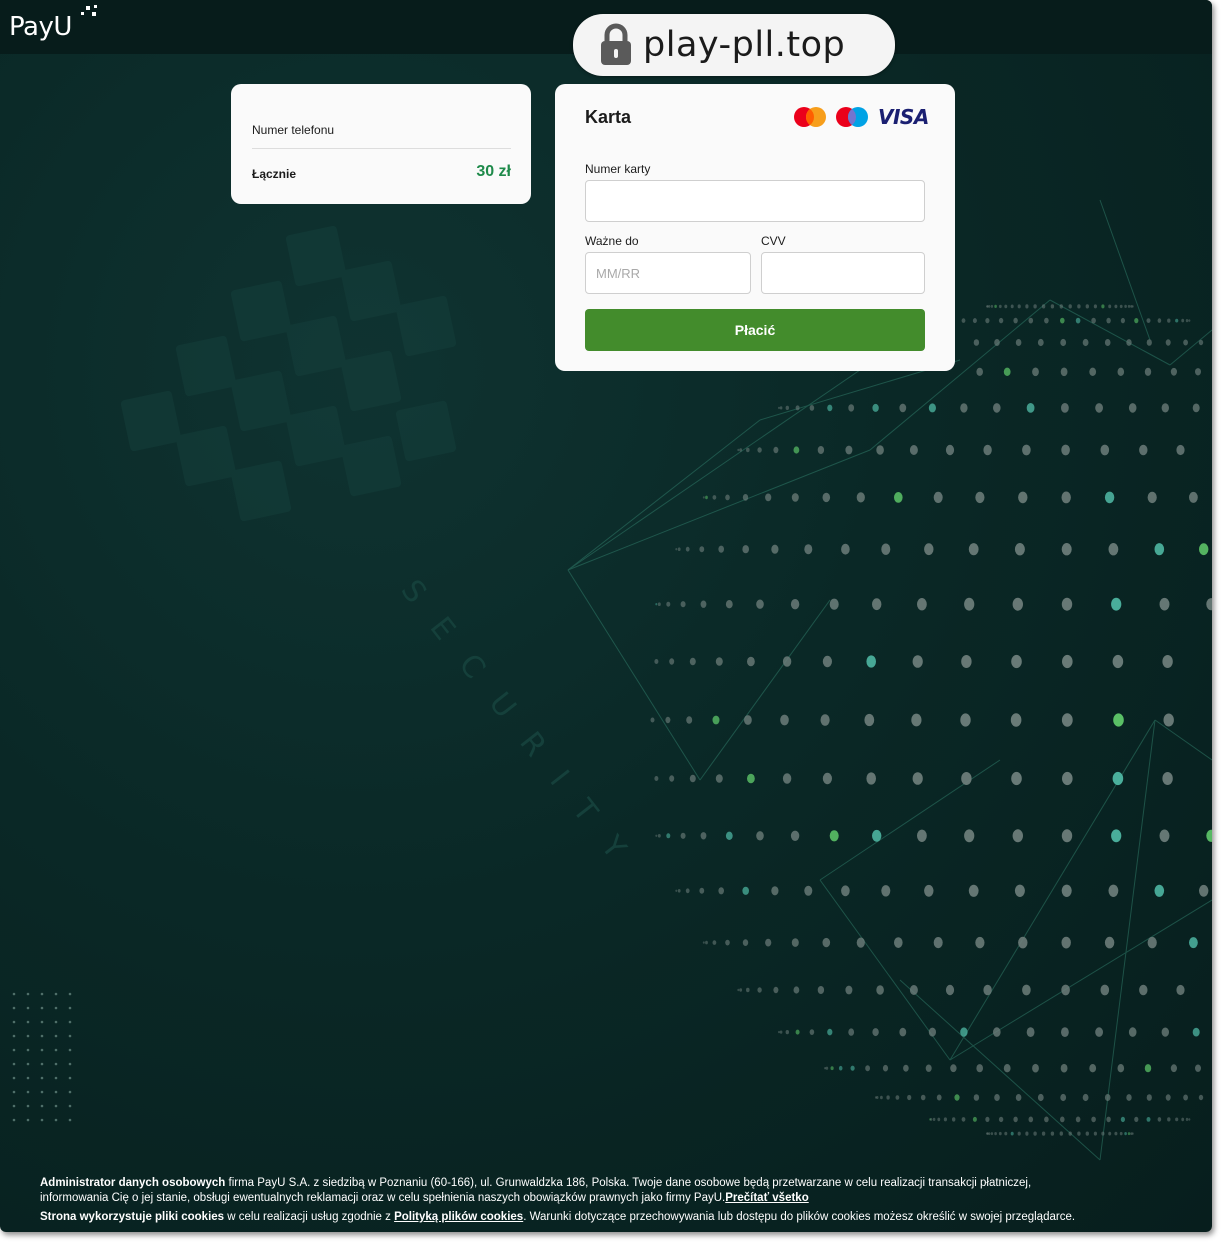 This screenshot has height=1250, width=1230. What do you see at coordinates (755, 201) in the screenshot?
I see `card-number-input` at bounding box center [755, 201].